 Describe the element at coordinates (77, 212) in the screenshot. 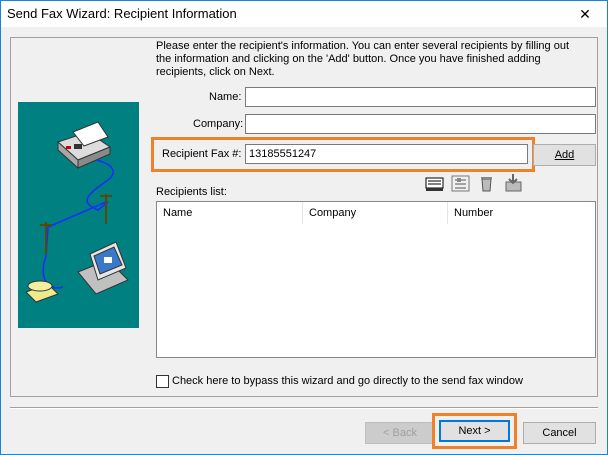

I see `fax-network-image` at that location.